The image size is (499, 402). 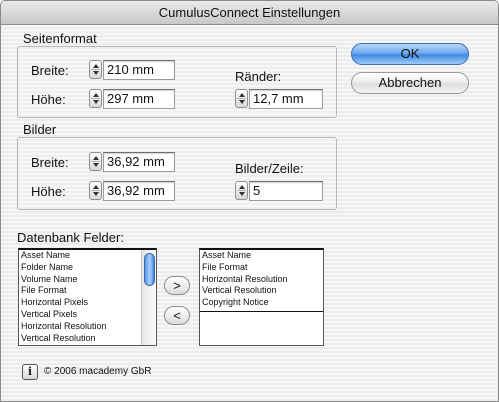 I want to click on add-field-button: >, so click(x=177, y=285).